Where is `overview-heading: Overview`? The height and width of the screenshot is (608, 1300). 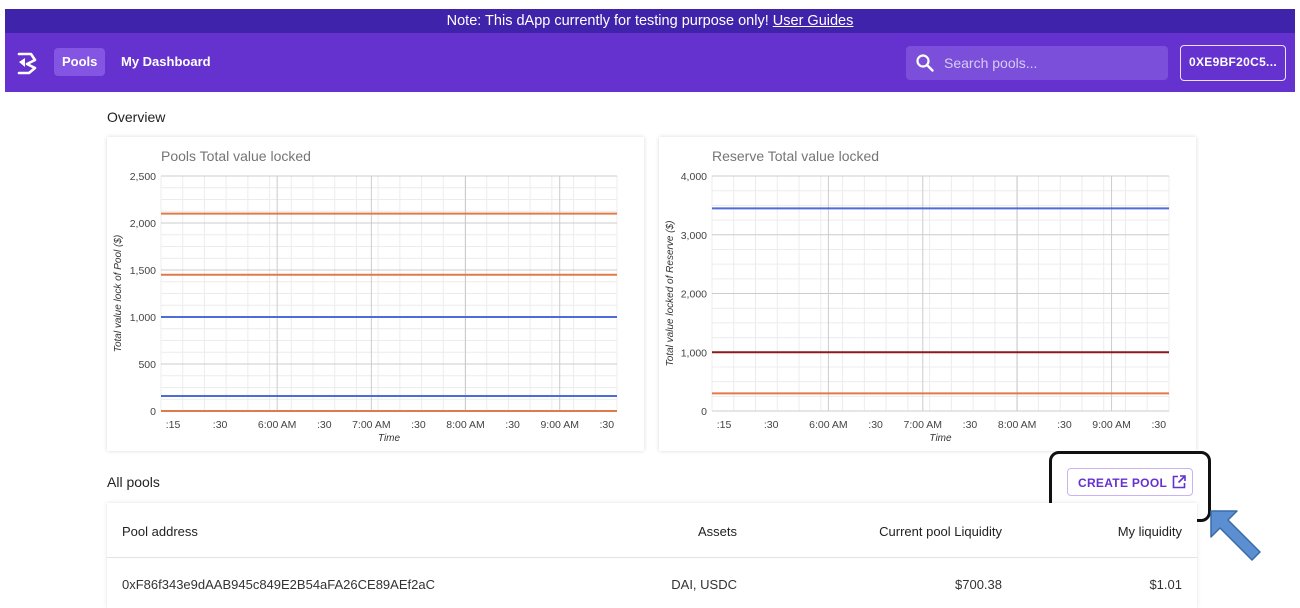 overview-heading: Overview is located at coordinates (136, 117).